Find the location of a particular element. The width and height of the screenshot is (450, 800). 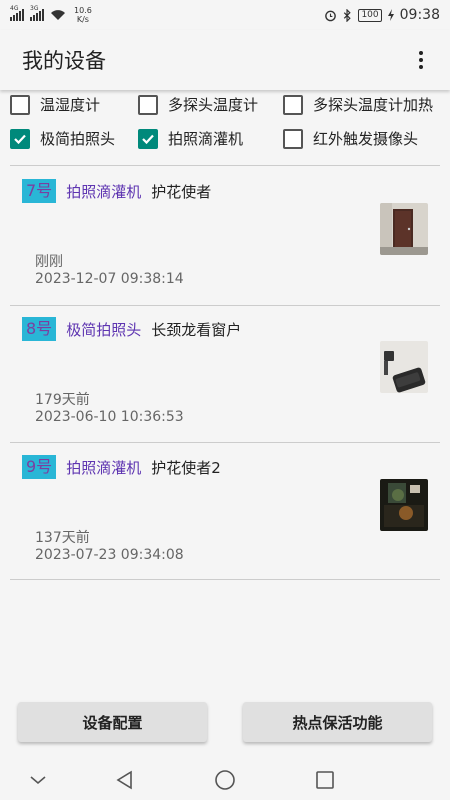

system-nav-bar is located at coordinates (225, 780).